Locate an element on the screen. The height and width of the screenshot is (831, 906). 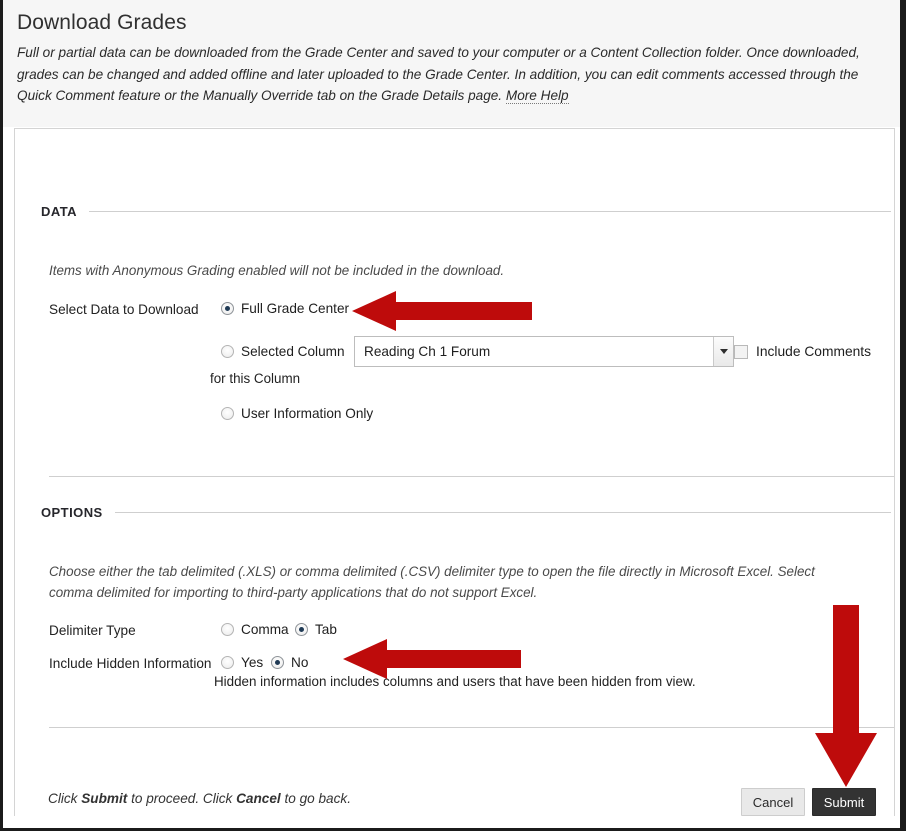
chevron-down-icon is located at coordinates (723, 351).